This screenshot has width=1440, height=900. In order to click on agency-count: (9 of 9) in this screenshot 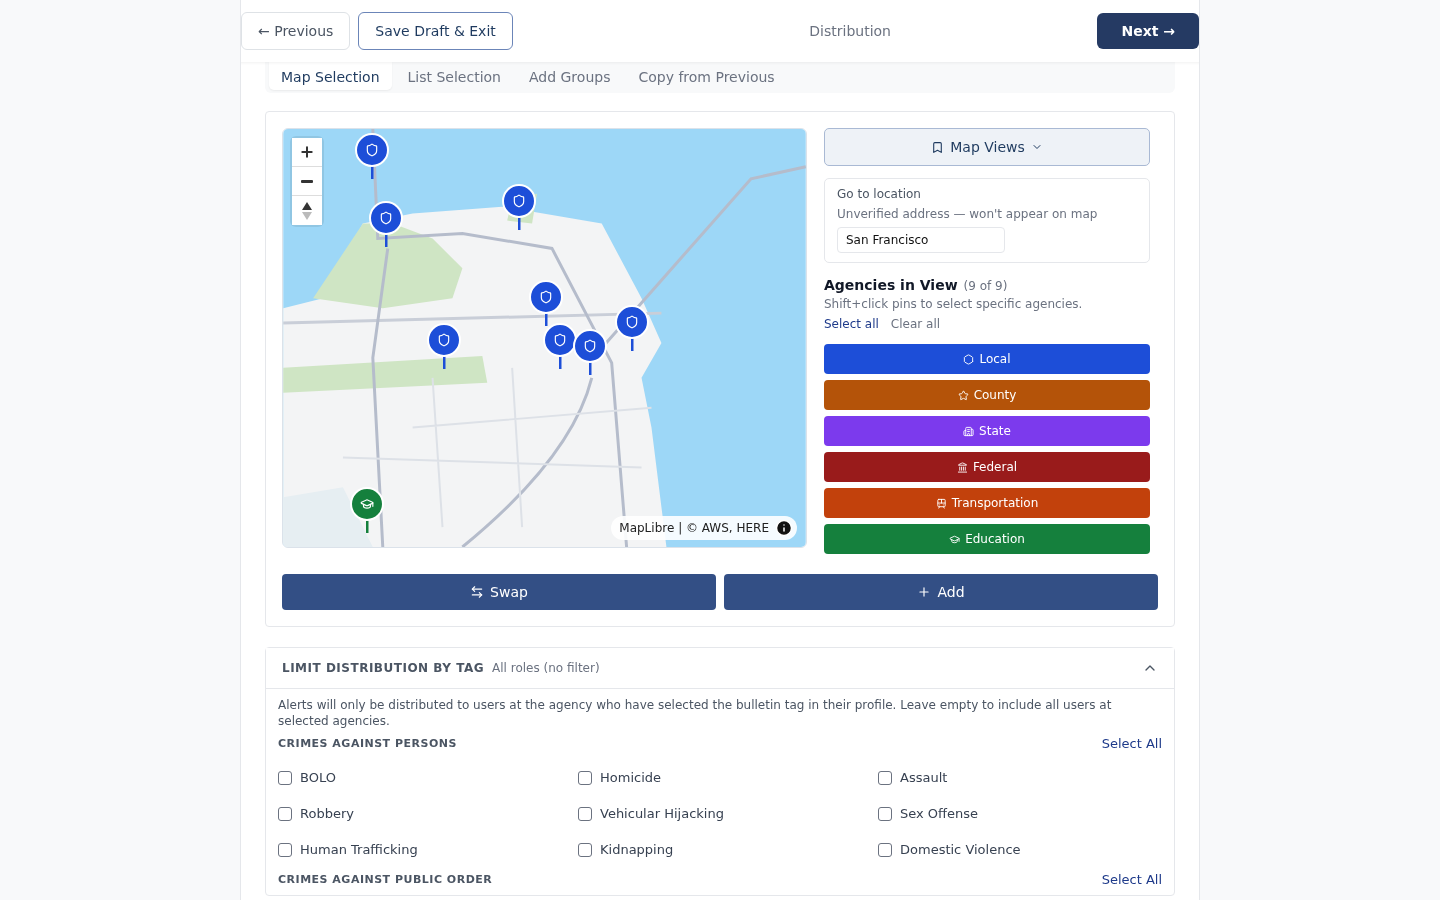, I will do `click(985, 286)`.